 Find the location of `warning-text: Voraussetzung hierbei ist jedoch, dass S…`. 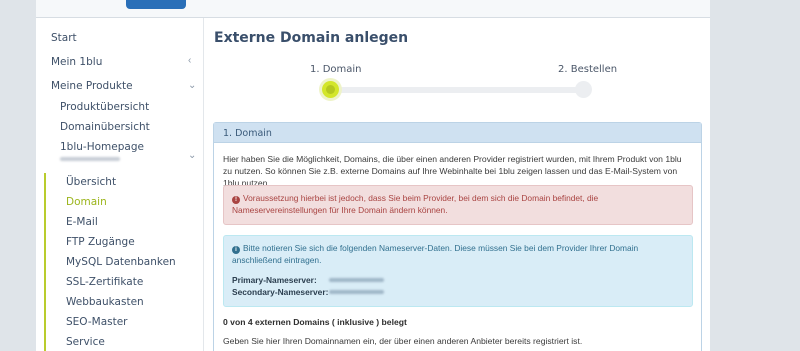

warning-text: Voraussetzung hierbei ist jedoch, dass S… is located at coordinates (415, 204).